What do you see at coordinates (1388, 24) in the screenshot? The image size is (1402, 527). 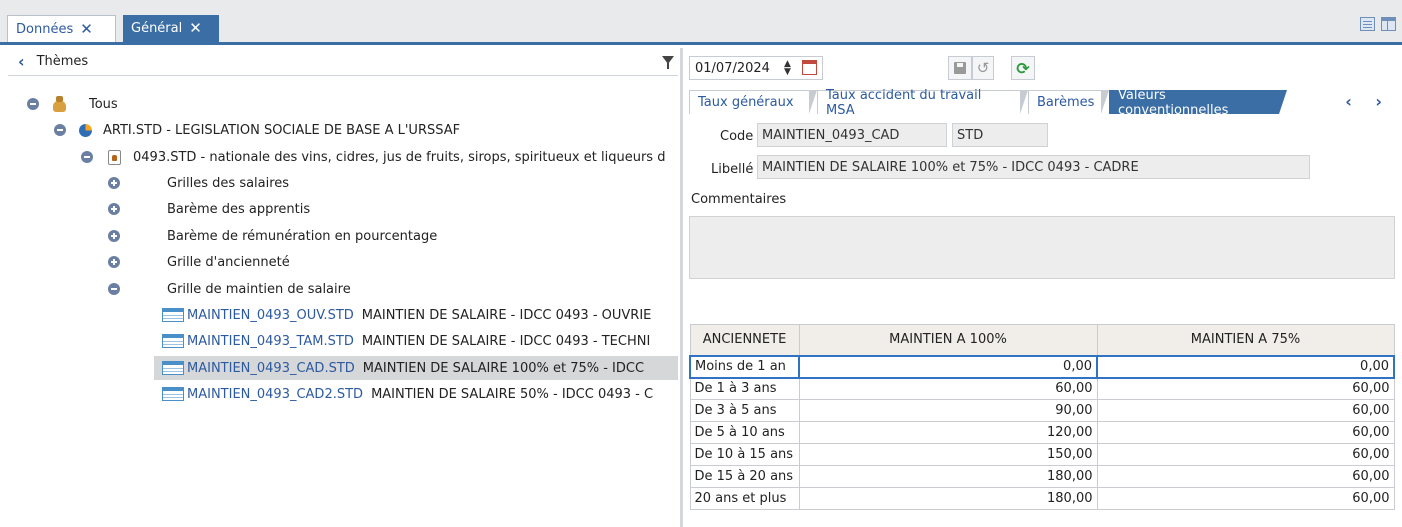 I see `split-layout-icon` at bounding box center [1388, 24].